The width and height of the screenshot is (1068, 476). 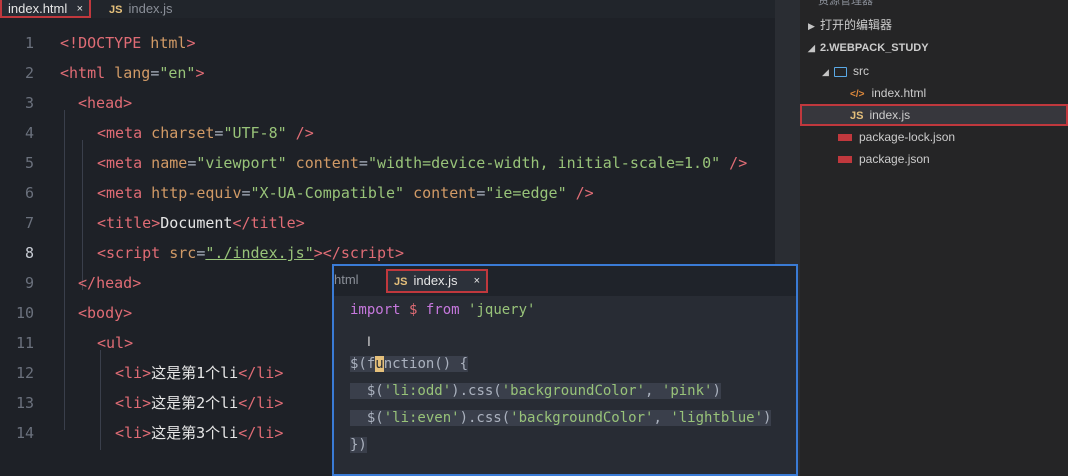 I want to click on line-number: 13, so click(x=24, y=403).